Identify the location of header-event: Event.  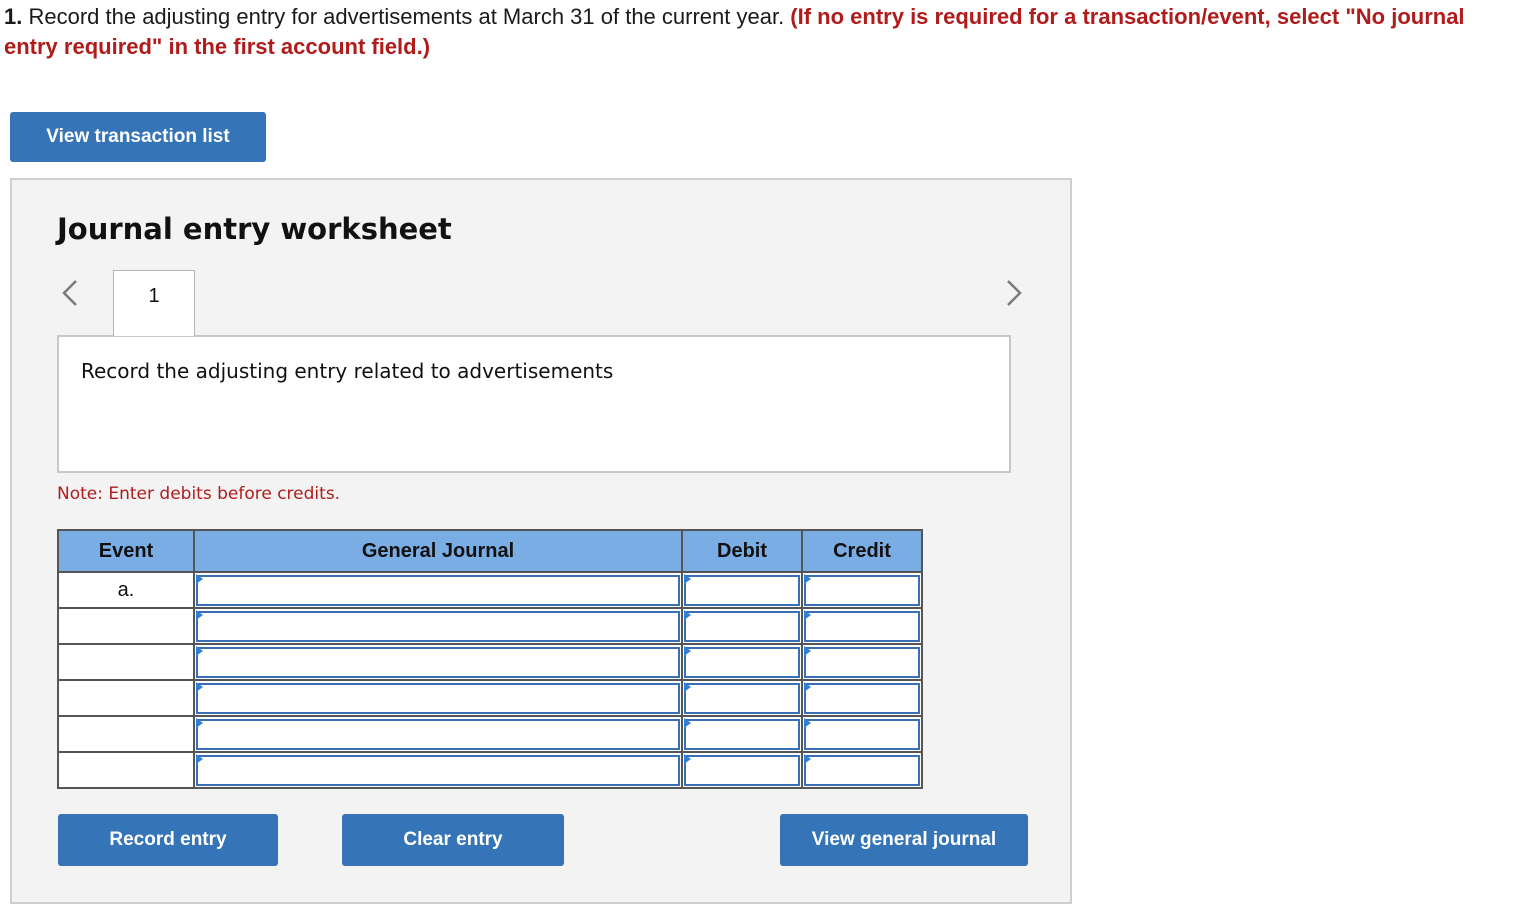
(126, 551).